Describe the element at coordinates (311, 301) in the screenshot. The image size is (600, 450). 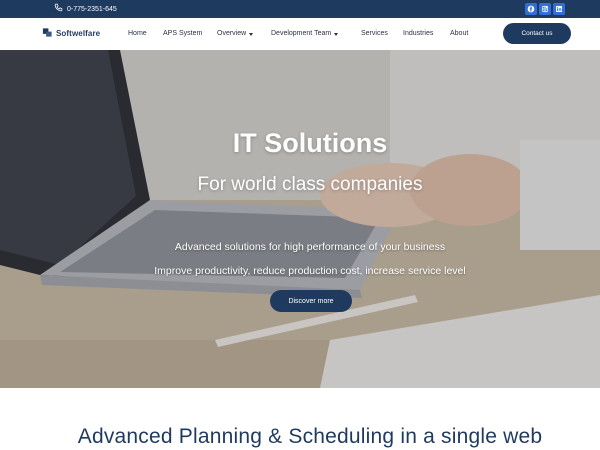
I see `discover-more-button: Discover more` at that location.